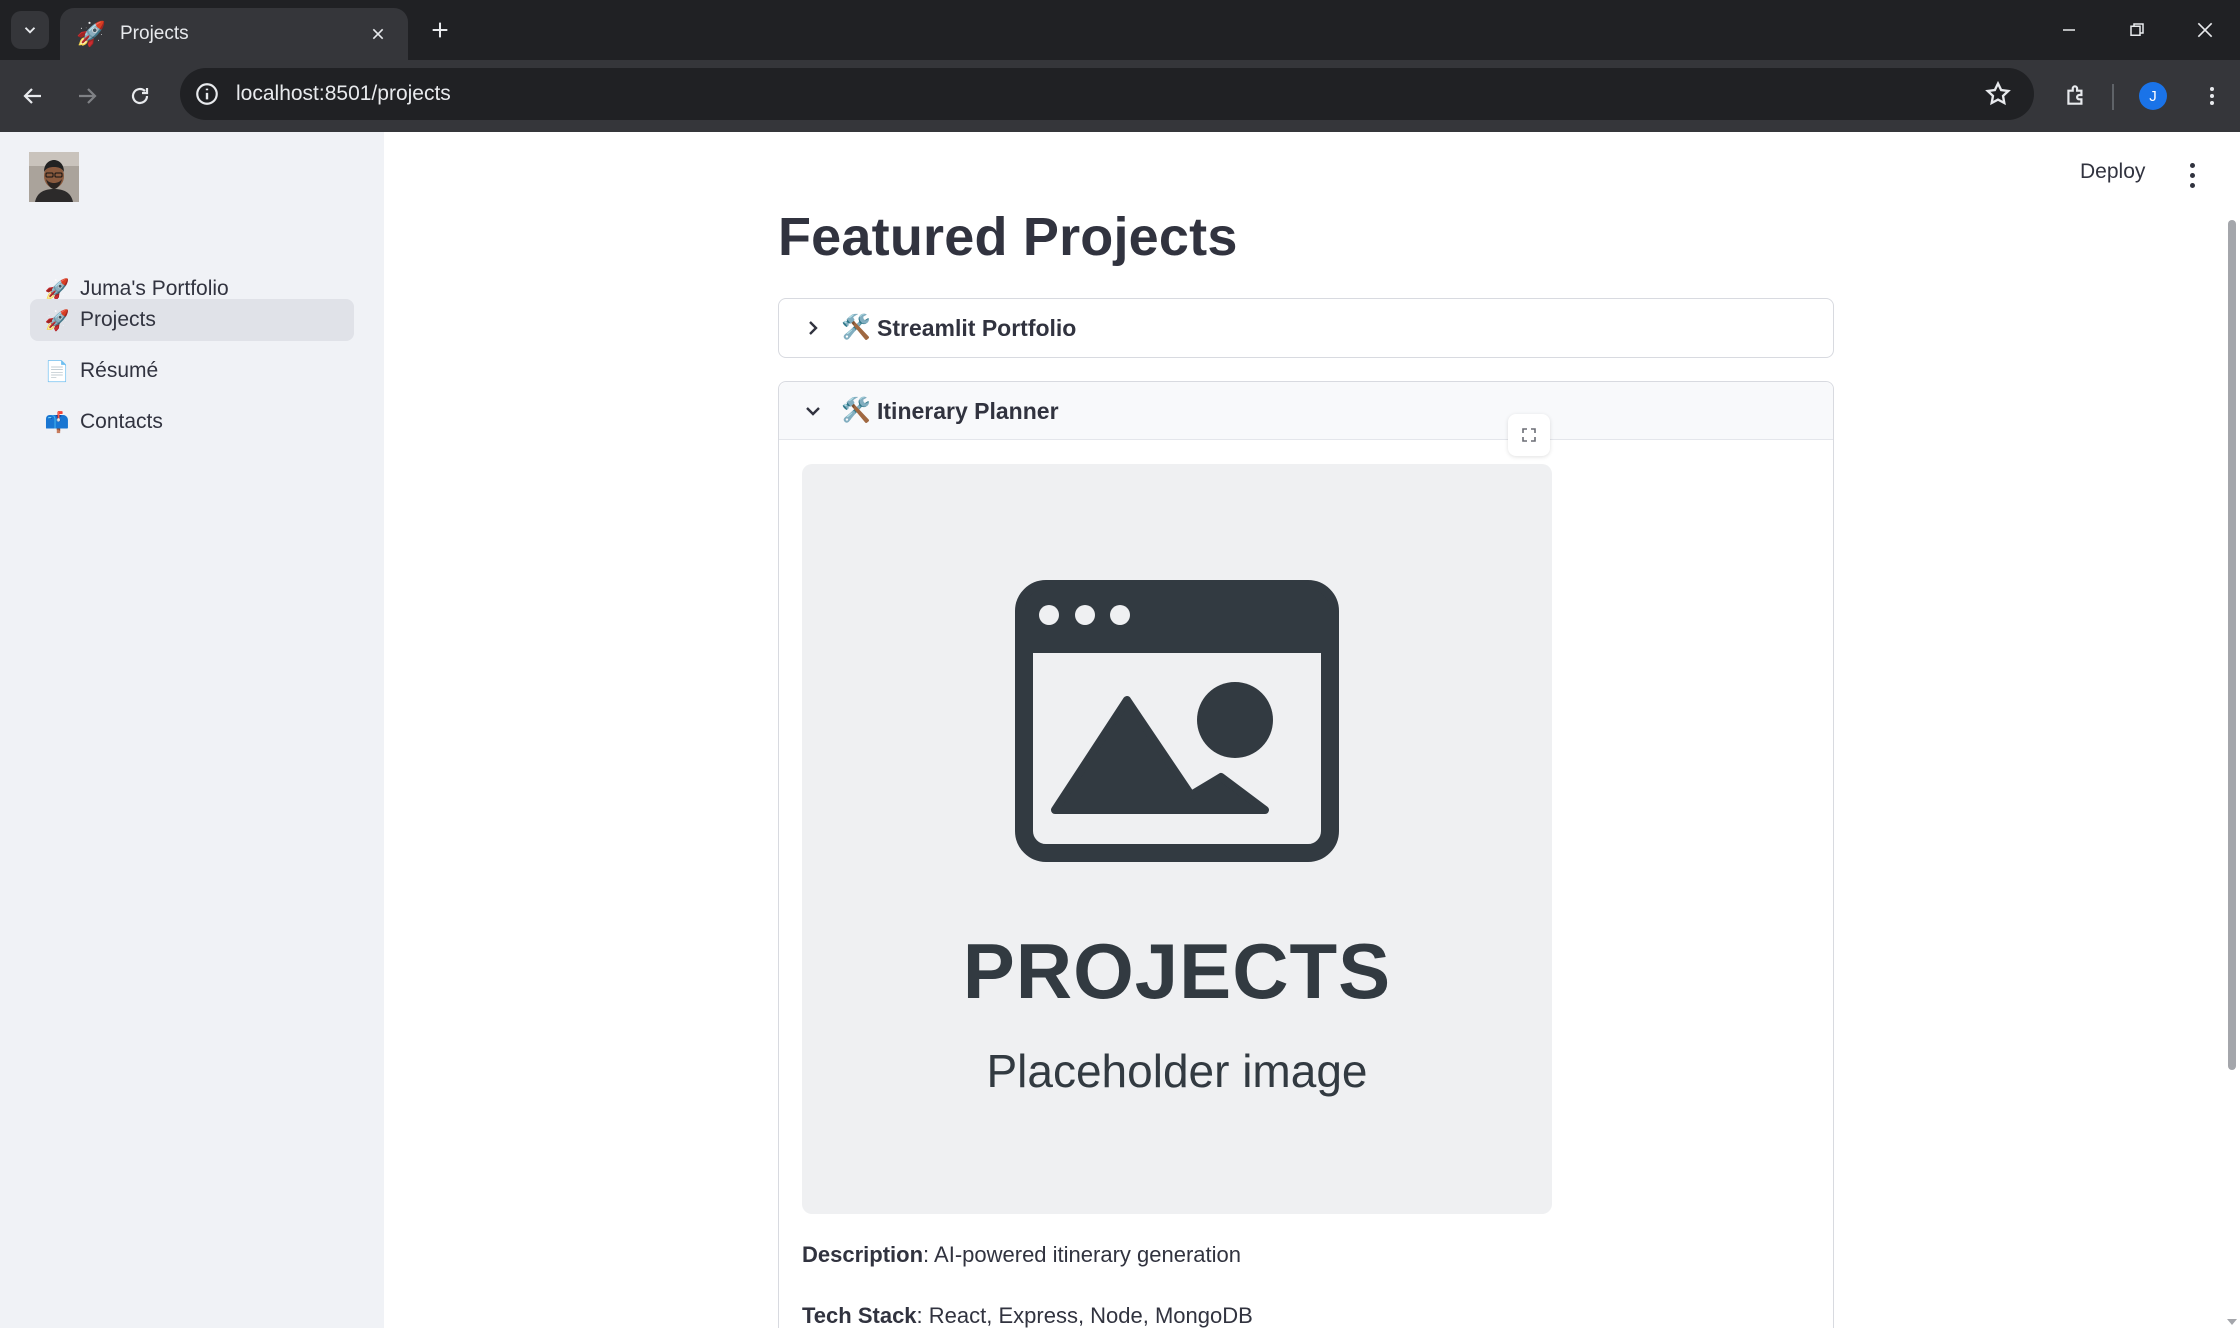  Describe the element at coordinates (343, 94) in the screenshot. I see `url-text: localhost:8501/projects` at that location.